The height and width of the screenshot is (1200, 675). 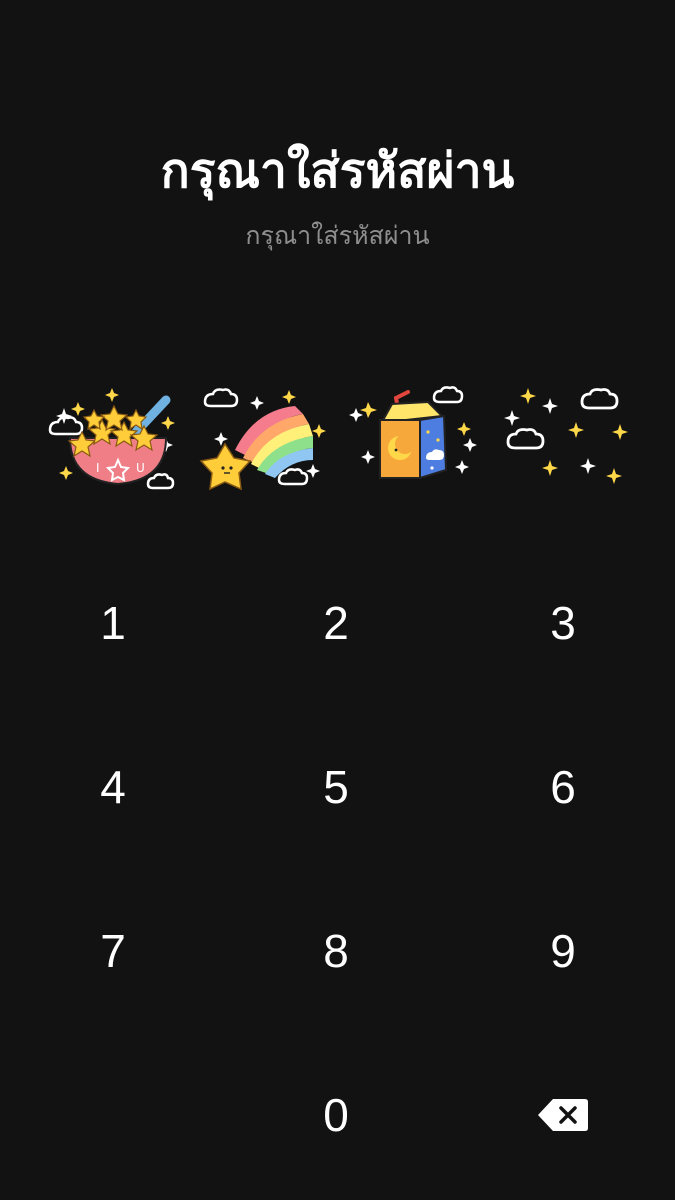 I want to click on page-subtitle: กรุณาใส่รหัสผ่าน, so click(x=337, y=235).